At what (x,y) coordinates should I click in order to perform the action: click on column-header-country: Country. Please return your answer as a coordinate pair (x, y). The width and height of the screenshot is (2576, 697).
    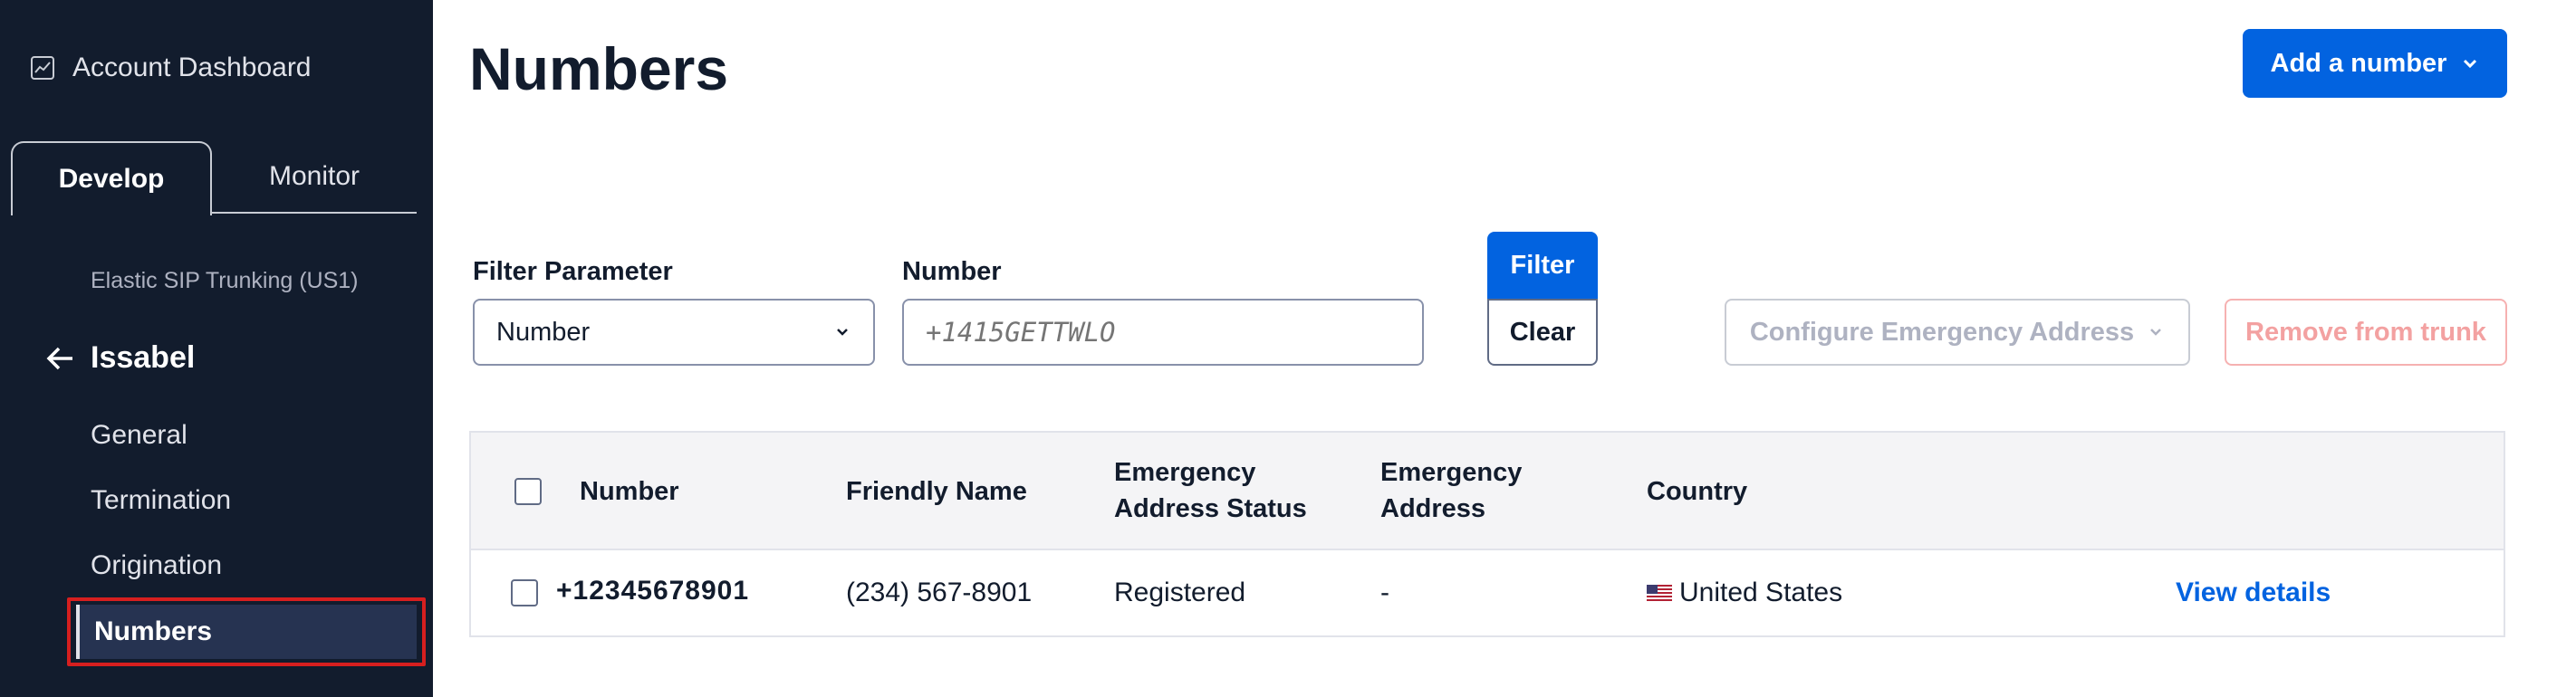
    Looking at the image, I should click on (1697, 492).